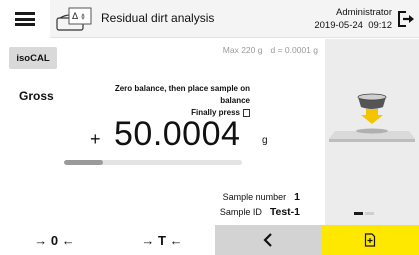 The width and height of the screenshot is (419, 255). Describe the element at coordinates (254, 197) in the screenshot. I see `sample-number-label: Sample number` at that location.